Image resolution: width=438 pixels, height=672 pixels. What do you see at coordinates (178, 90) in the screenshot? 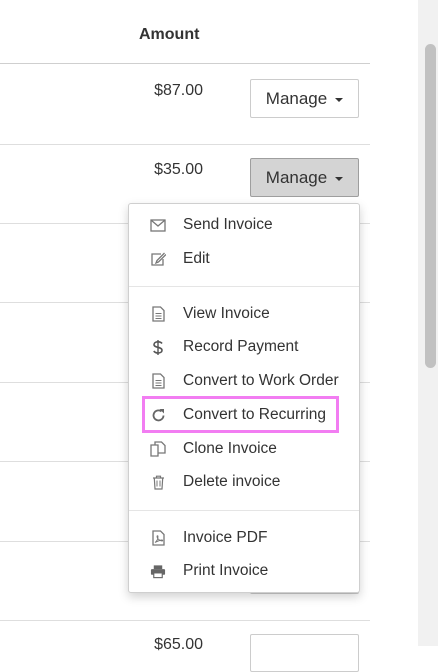
I see `row-1-amount: $87.00` at bounding box center [178, 90].